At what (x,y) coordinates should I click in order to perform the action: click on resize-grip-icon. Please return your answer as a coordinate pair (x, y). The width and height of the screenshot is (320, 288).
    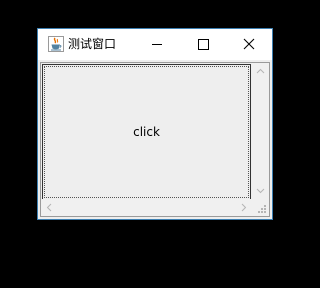
    Looking at the image, I should click on (262, 209).